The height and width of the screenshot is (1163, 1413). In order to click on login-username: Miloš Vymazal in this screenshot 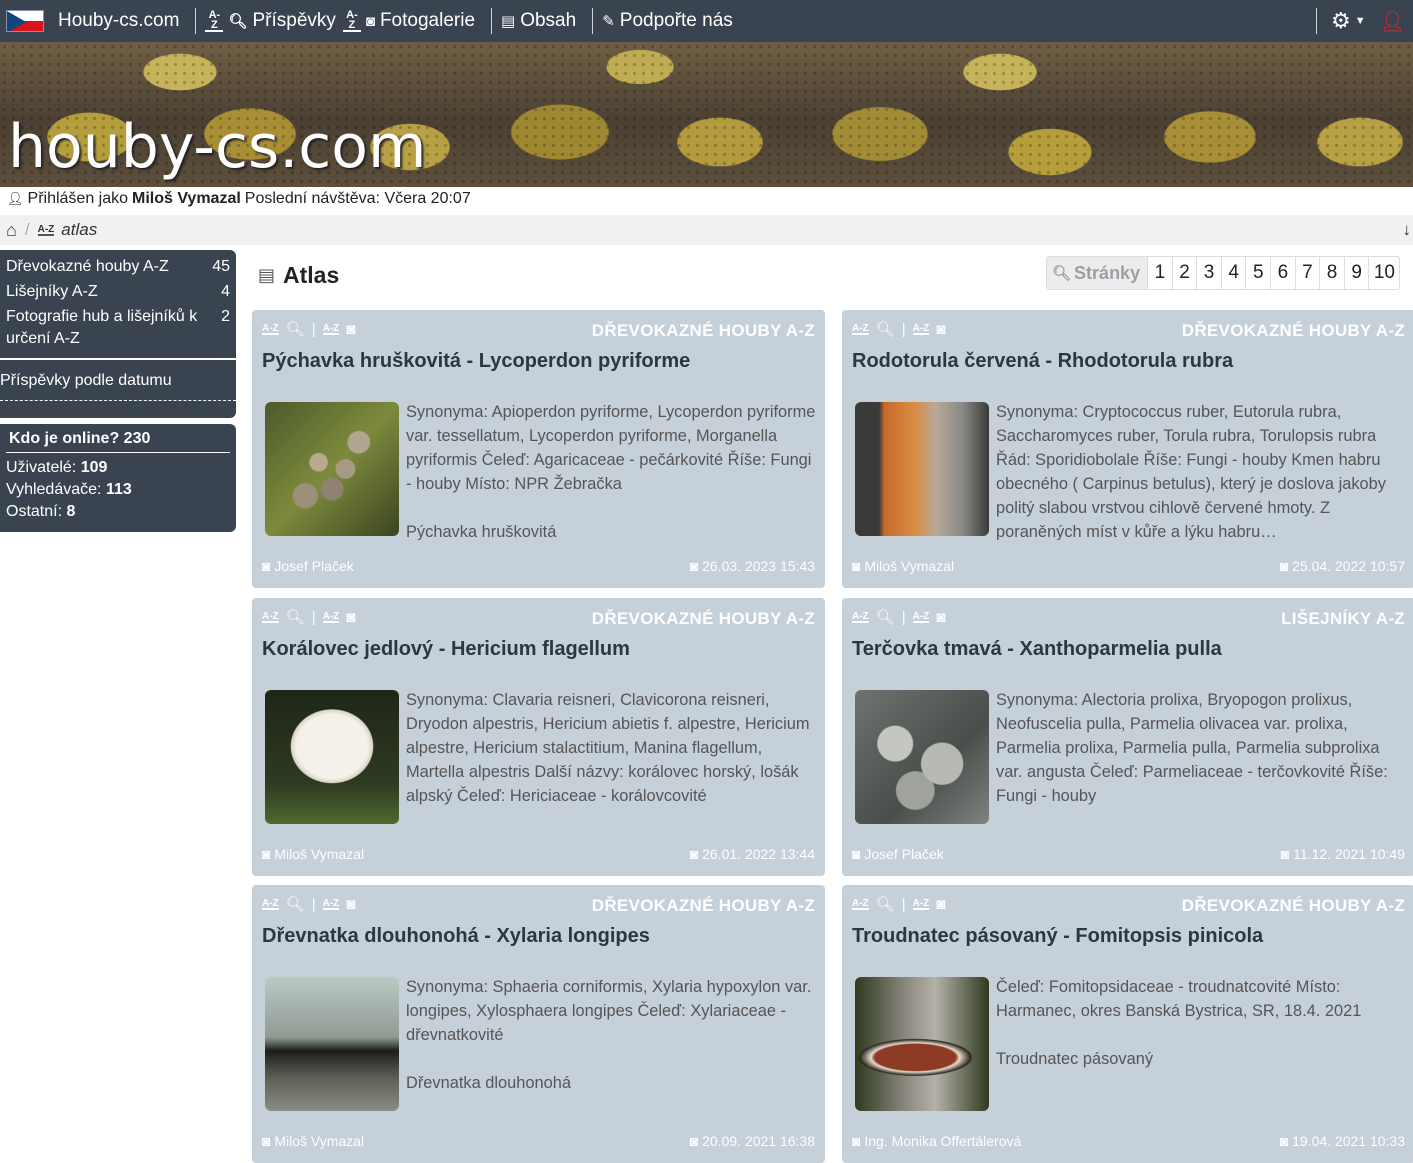, I will do `click(186, 199)`.